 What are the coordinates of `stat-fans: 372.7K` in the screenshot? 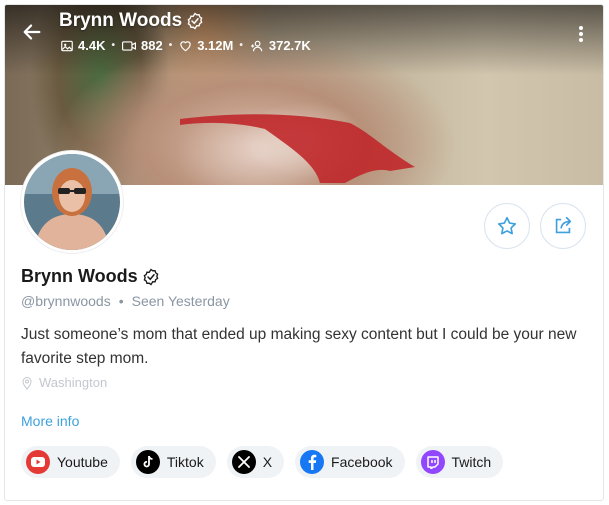 It's located at (280, 45).